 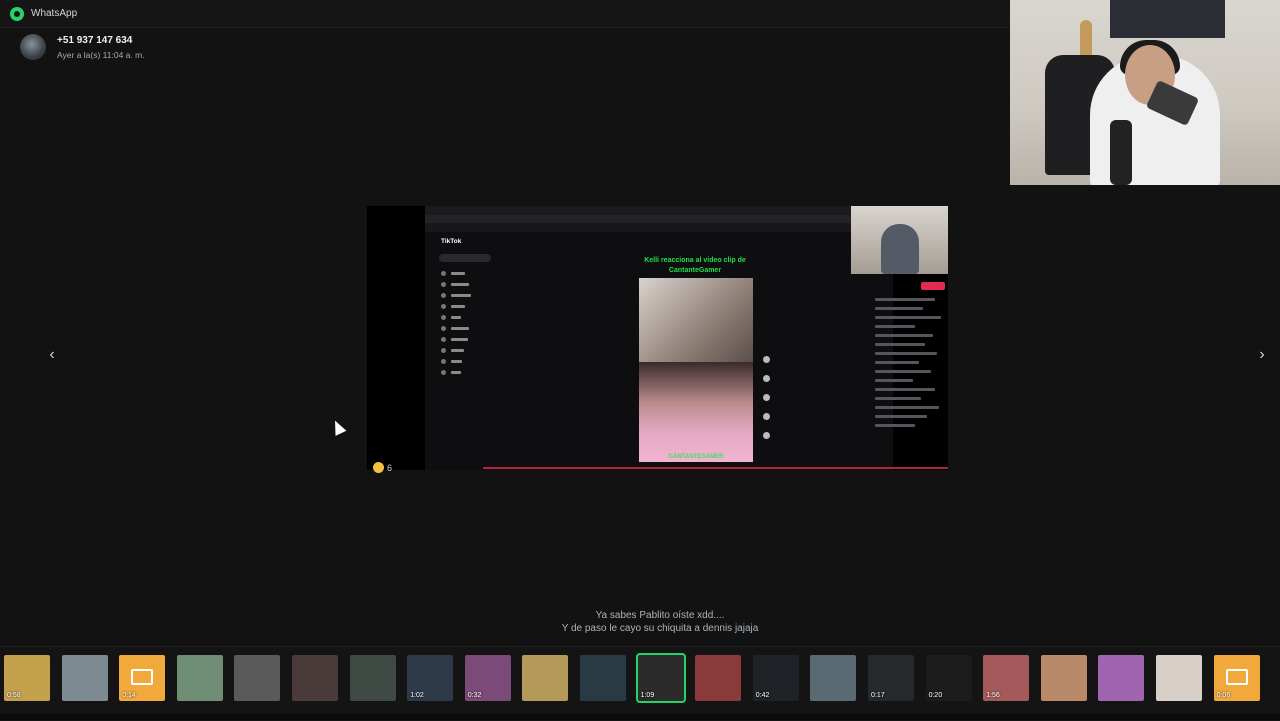 What do you see at coordinates (1223, 695) in the screenshot?
I see `thumbnail-duration: 0:06` at bounding box center [1223, 695].